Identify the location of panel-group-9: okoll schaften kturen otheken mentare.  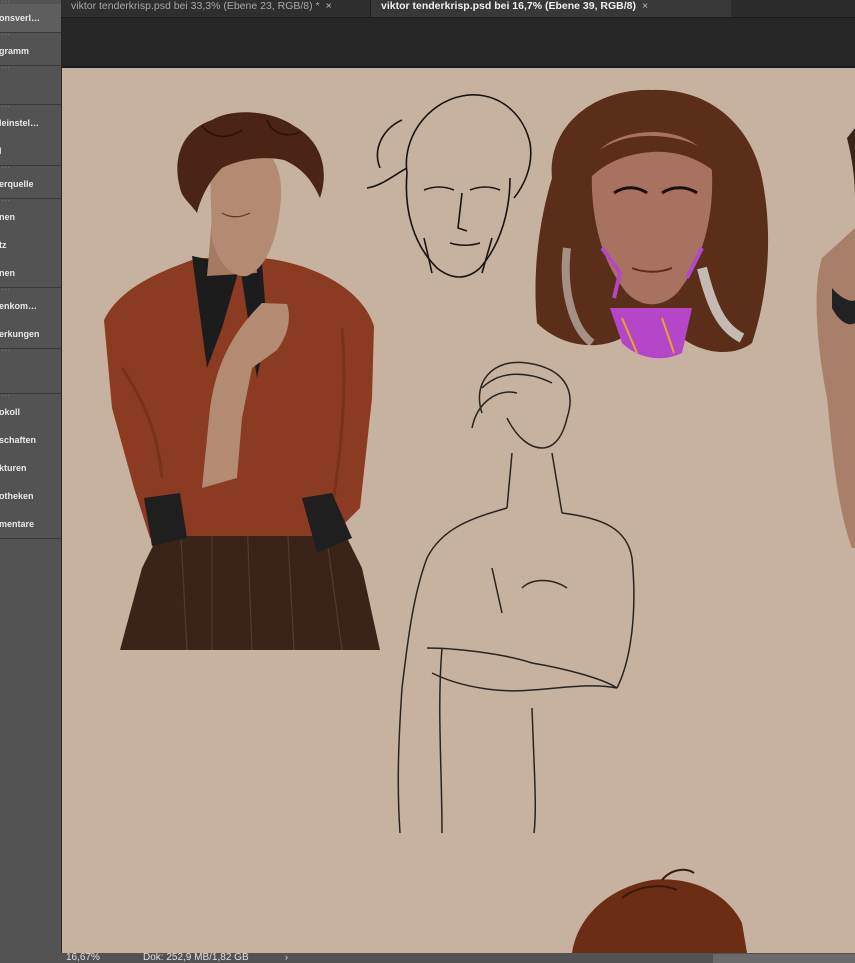
(30, 466).